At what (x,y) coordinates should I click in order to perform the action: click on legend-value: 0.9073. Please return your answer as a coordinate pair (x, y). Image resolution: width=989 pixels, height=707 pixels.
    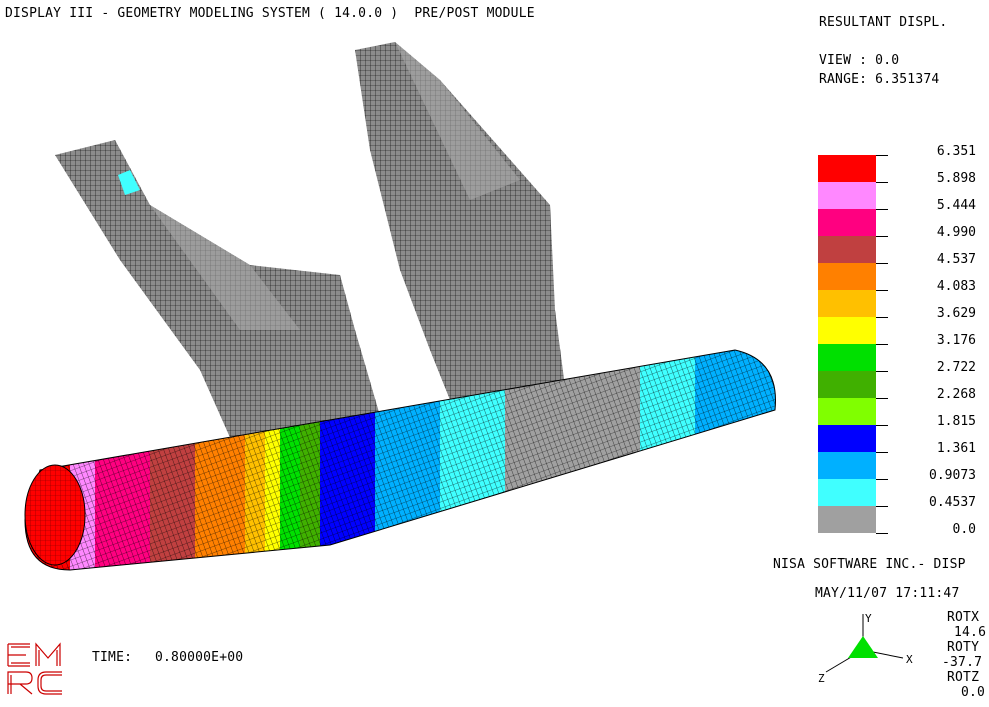
    Looking at the image, I should click on (952, 475).